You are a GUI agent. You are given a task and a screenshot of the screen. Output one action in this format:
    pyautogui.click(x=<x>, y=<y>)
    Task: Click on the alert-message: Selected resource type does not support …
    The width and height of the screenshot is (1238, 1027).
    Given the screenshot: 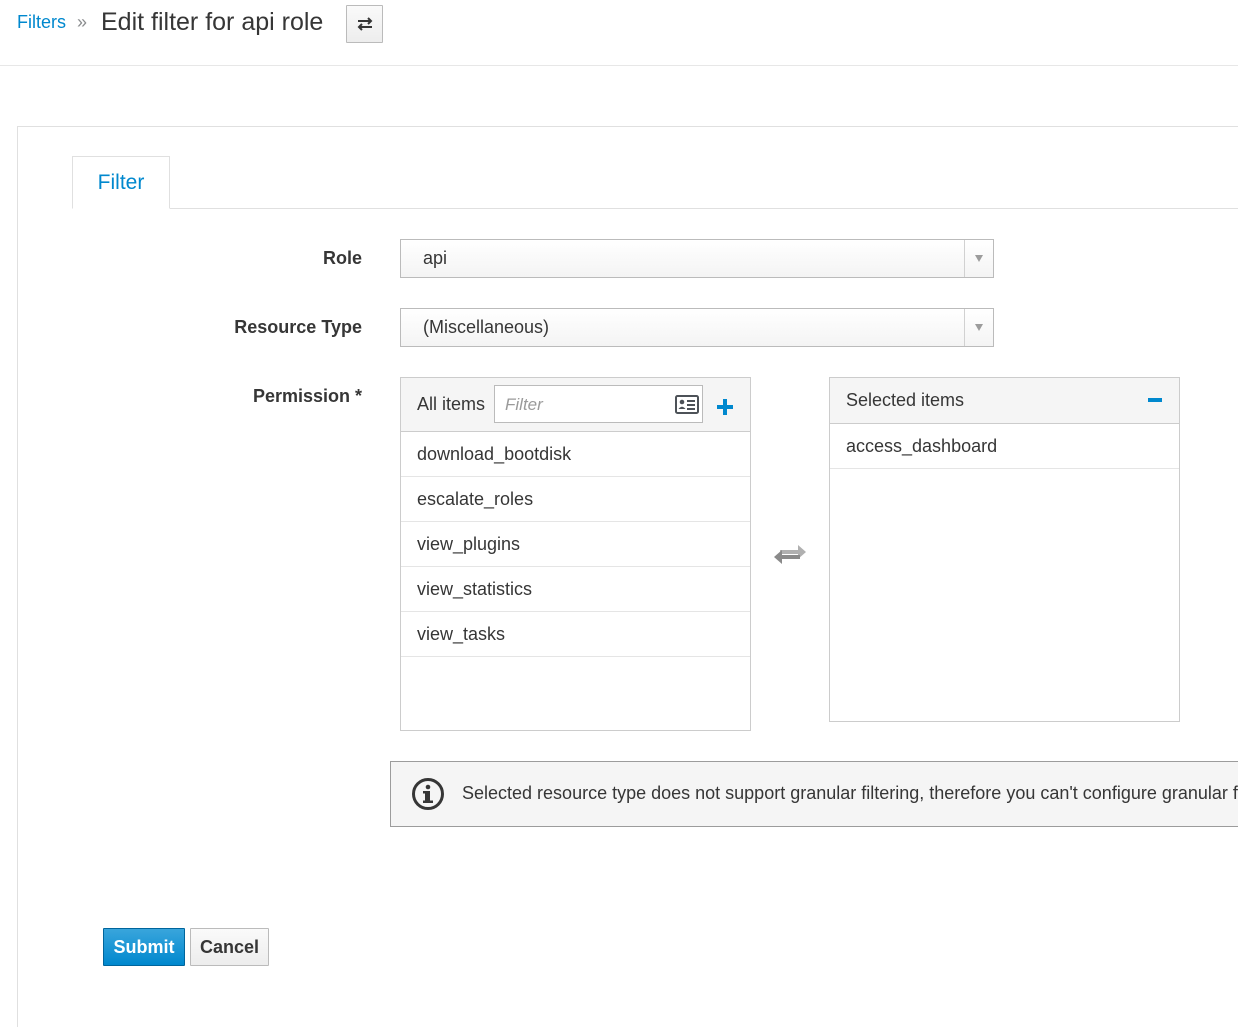 What is the action you would take?
    pyautogui.click(x=850, y=793)
    